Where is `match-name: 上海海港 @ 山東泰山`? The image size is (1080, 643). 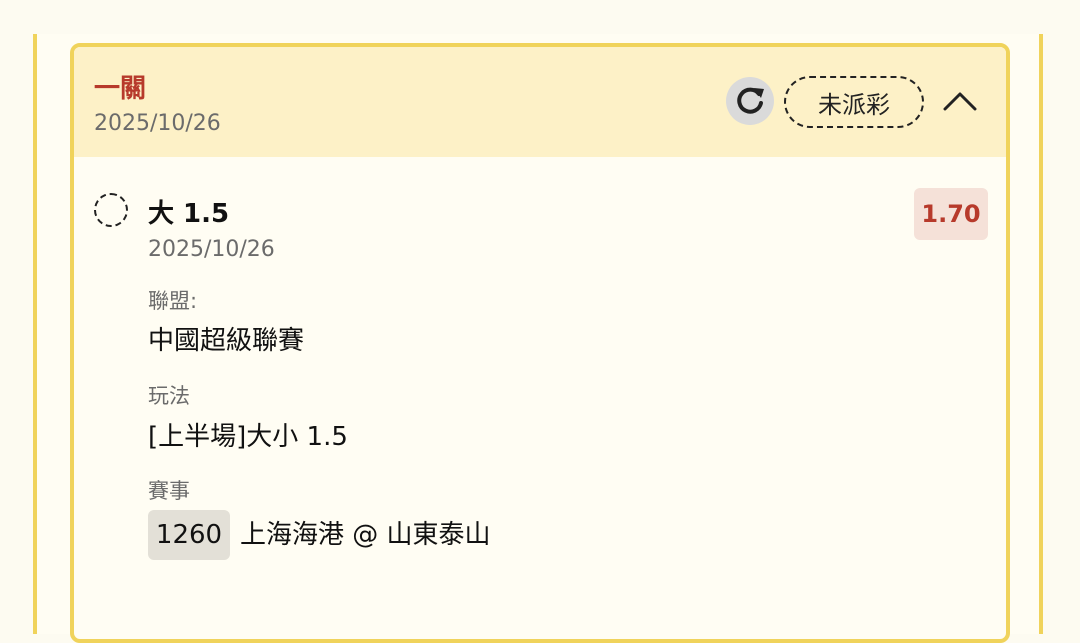
match-name: 上海海港 @ 山東泰山 is located at coordinates (365, 535).